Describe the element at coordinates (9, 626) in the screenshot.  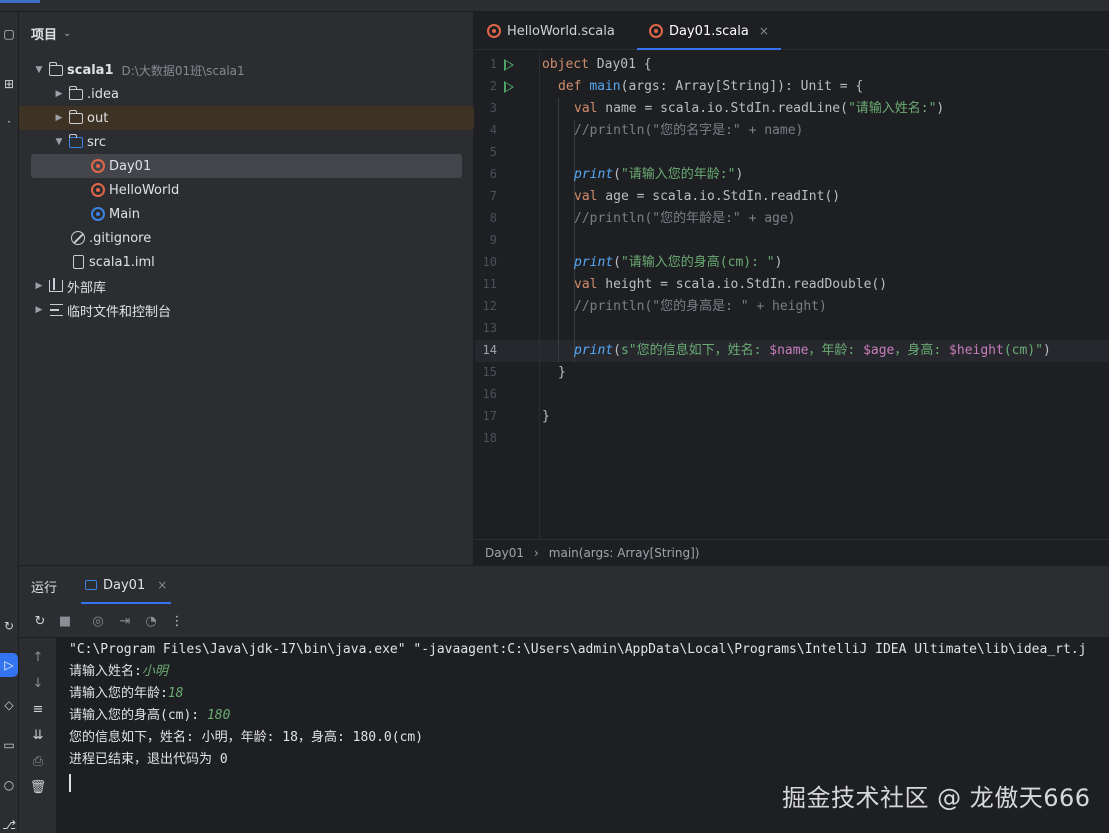
I see `build-tool-icon: ↻` at that location.